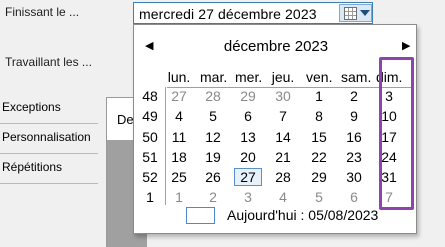 Image resolution: width=445 pixels, height=247 pixels. I want to click on day-cell: 20, so click(248, 157).